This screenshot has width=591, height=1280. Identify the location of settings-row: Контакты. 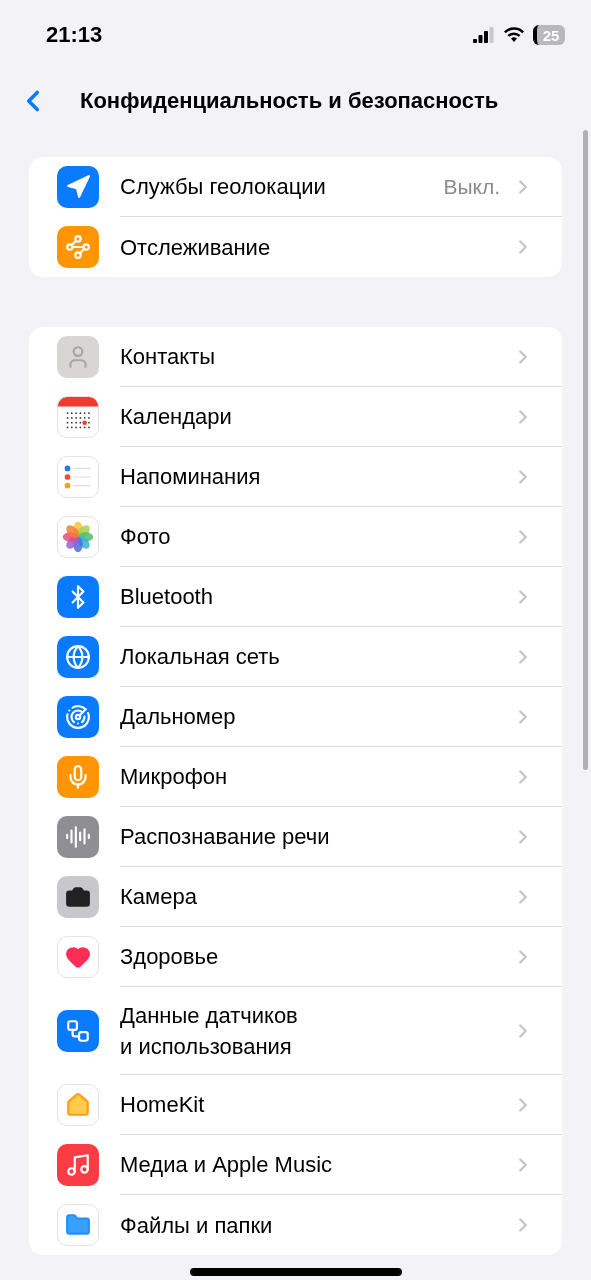
(295, 357).